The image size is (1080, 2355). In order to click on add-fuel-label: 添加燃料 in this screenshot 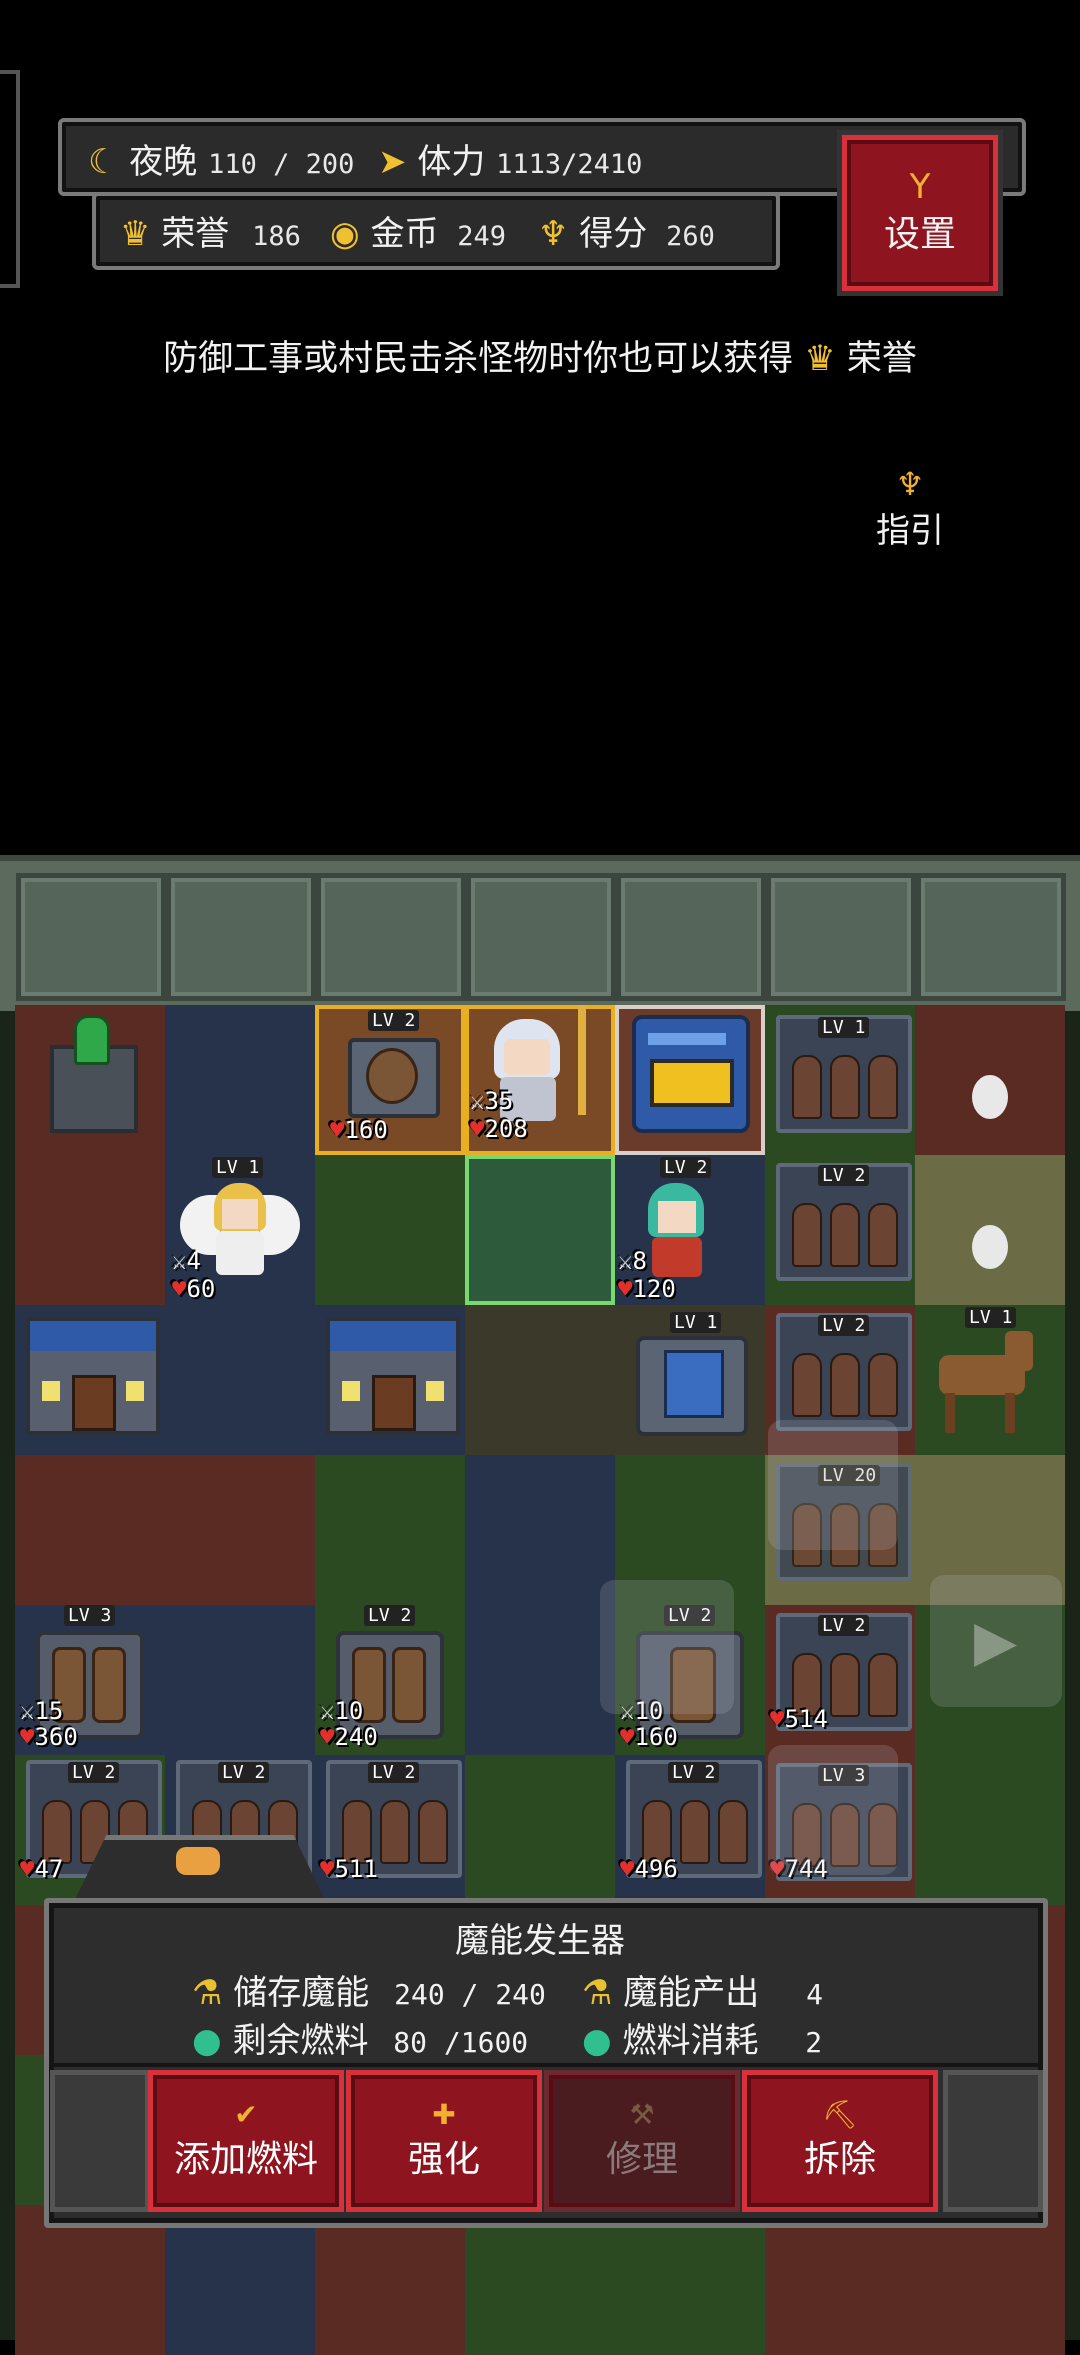, I will do `click(245, 2159)`.